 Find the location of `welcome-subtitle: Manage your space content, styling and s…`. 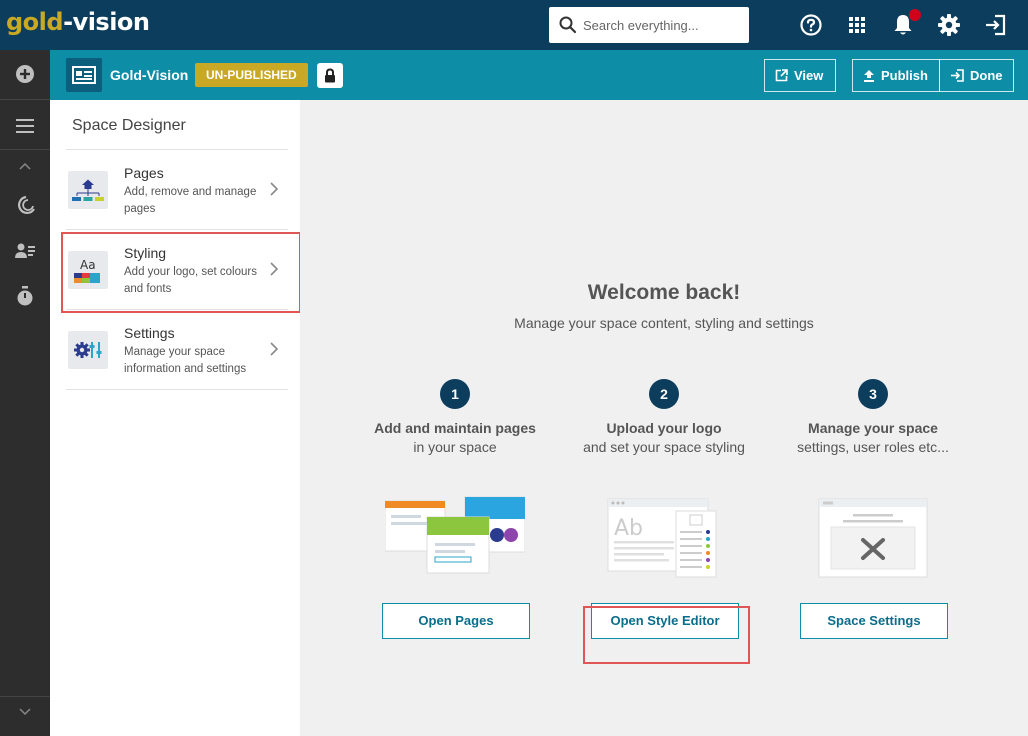

welcome-subtitle: Manage your space content, styling and s… is located at coordinates (664, 323).